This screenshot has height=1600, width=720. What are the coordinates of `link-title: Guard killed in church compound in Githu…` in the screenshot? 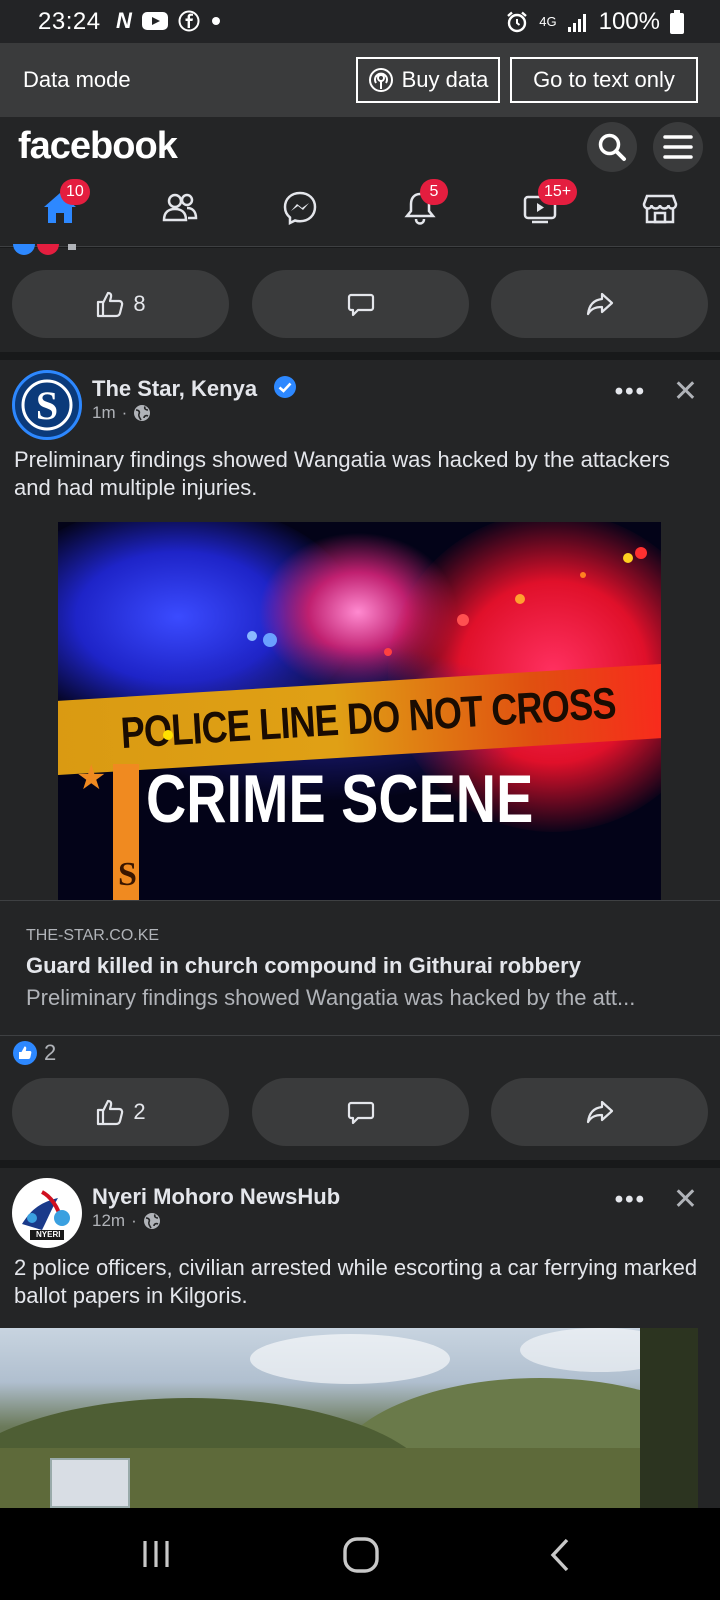 It's located at (303, 965).